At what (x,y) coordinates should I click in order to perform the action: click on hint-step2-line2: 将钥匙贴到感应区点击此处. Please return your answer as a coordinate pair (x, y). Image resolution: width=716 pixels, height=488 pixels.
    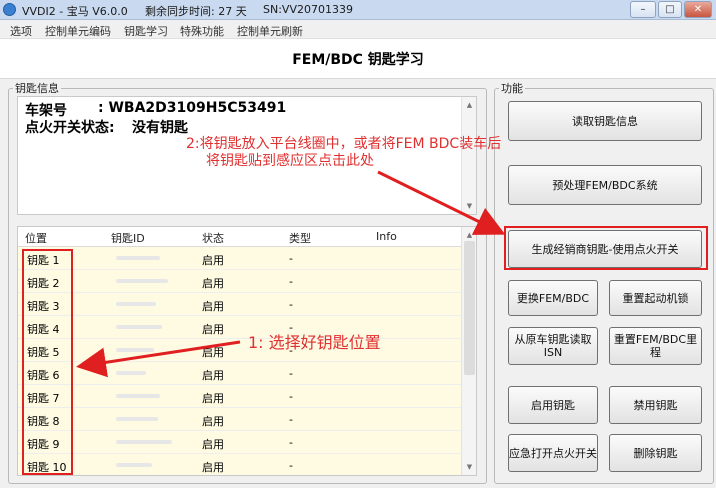
    Looking at the image, I should click on (290, 161).